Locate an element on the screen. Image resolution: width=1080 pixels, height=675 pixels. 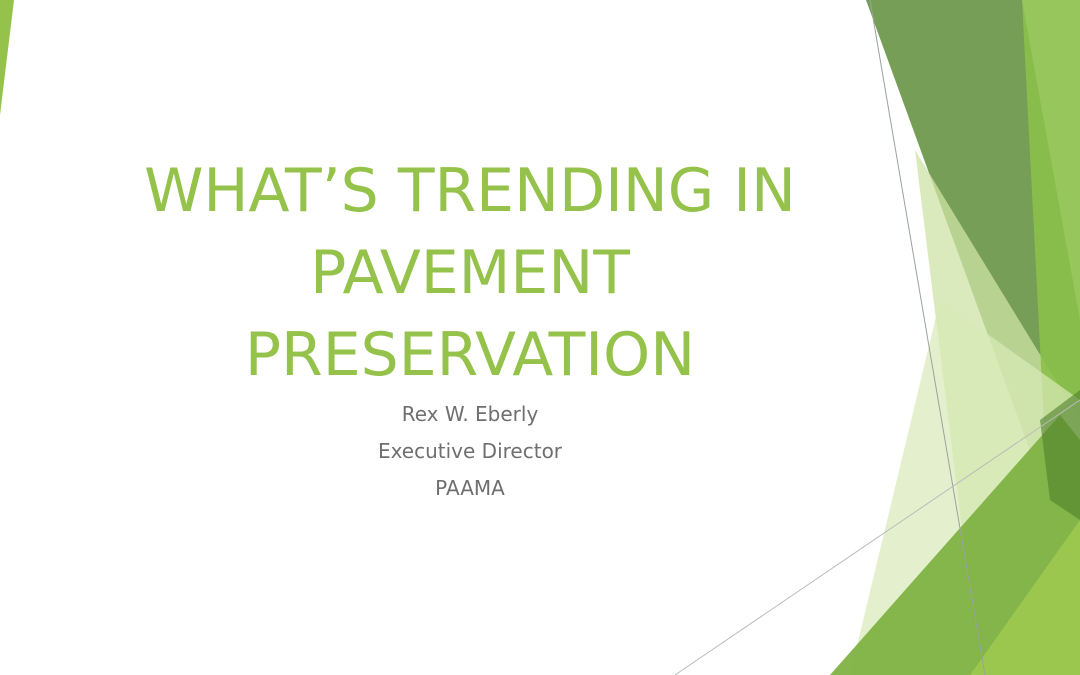
title-line-3: PRESERVATION is located at coordinates (470, 355).